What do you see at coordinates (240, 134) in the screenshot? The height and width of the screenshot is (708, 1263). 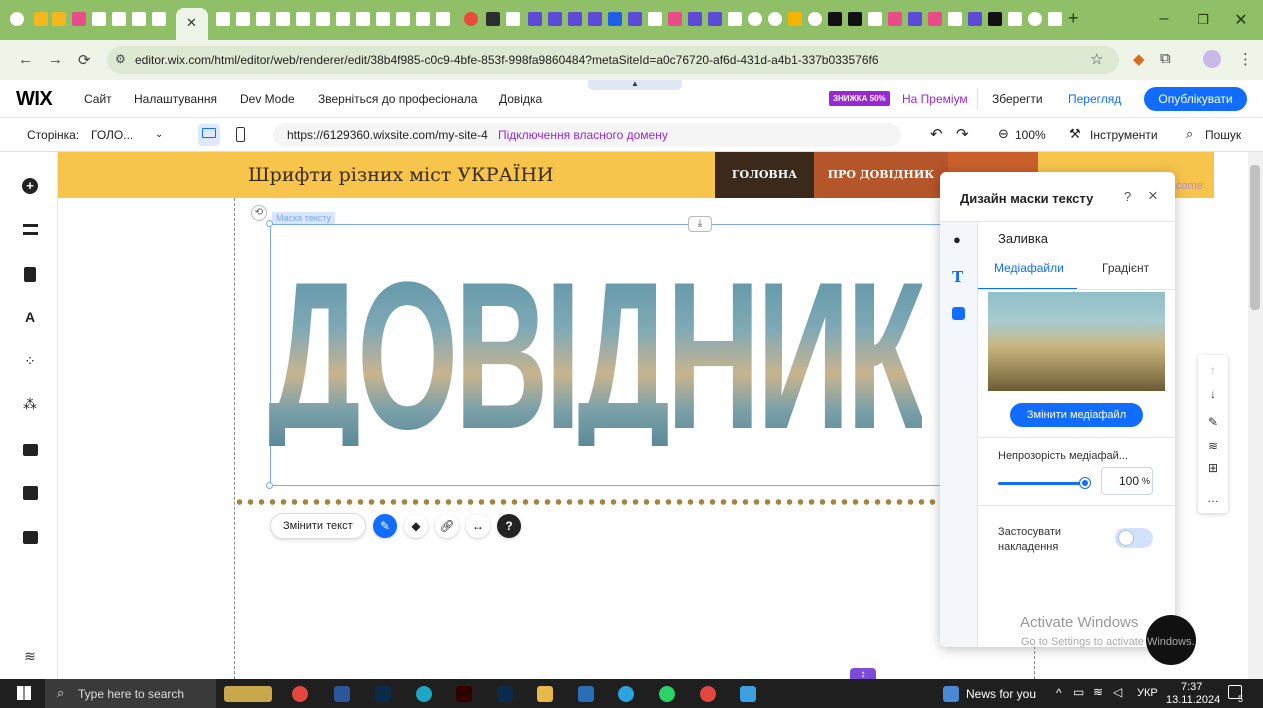 I see `mobile-view-icon` at bounding box center [240, 134].